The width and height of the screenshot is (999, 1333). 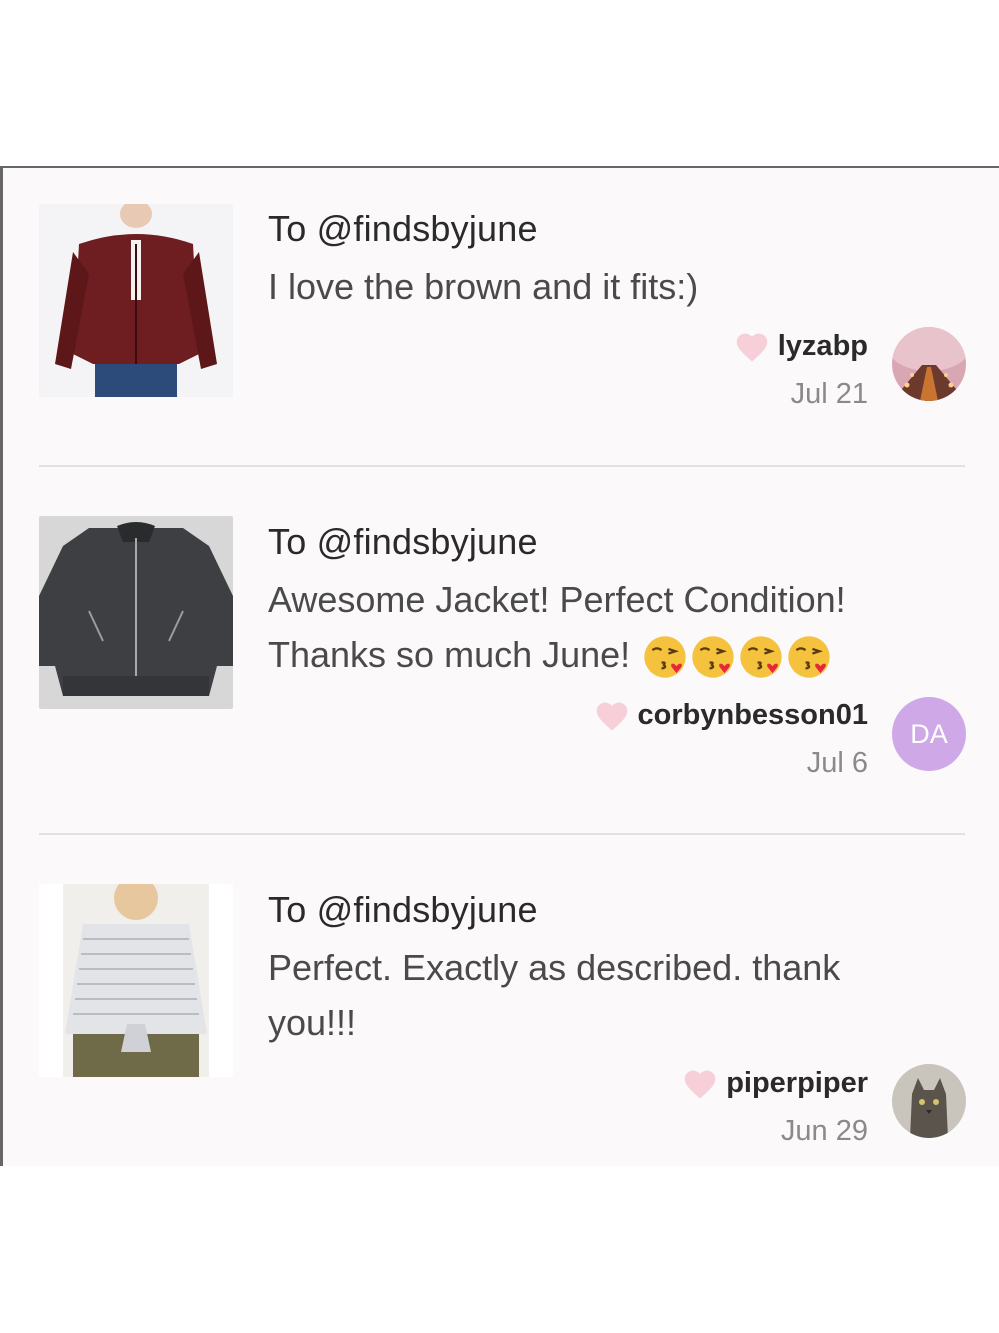 I want to click on review-message-line: Awesome Jacket! Perfect Condition!, so click(x=557, y=599).